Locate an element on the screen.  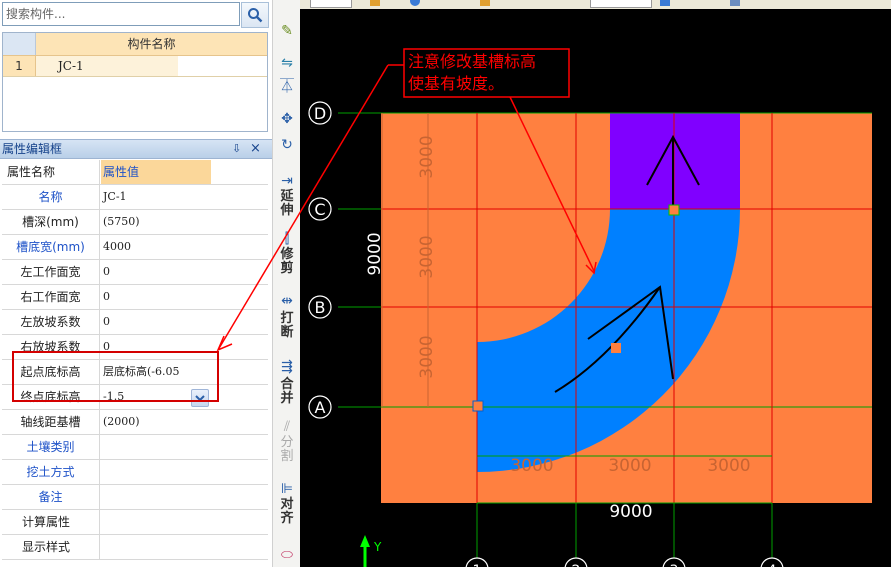
property-group-display: + 显示样式 is located at coordinates (135, 547).